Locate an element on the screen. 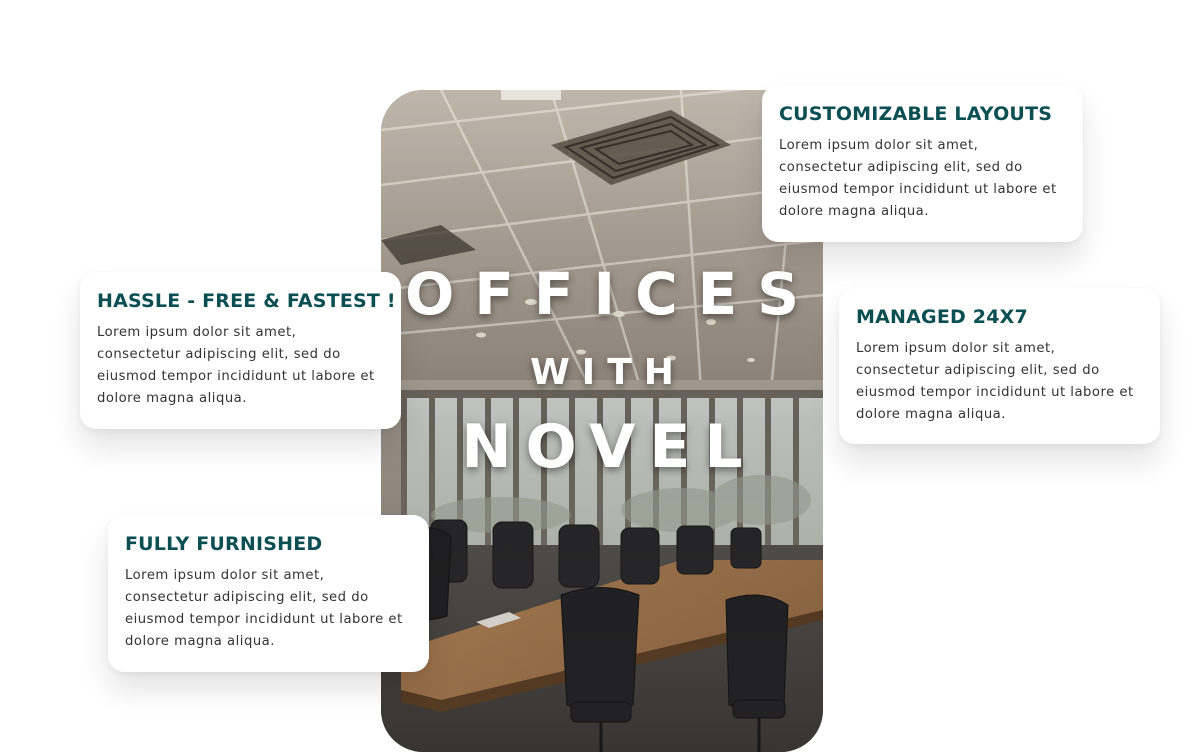  hero-title-line-3: NOVEL is located at coordinates (609, 447).